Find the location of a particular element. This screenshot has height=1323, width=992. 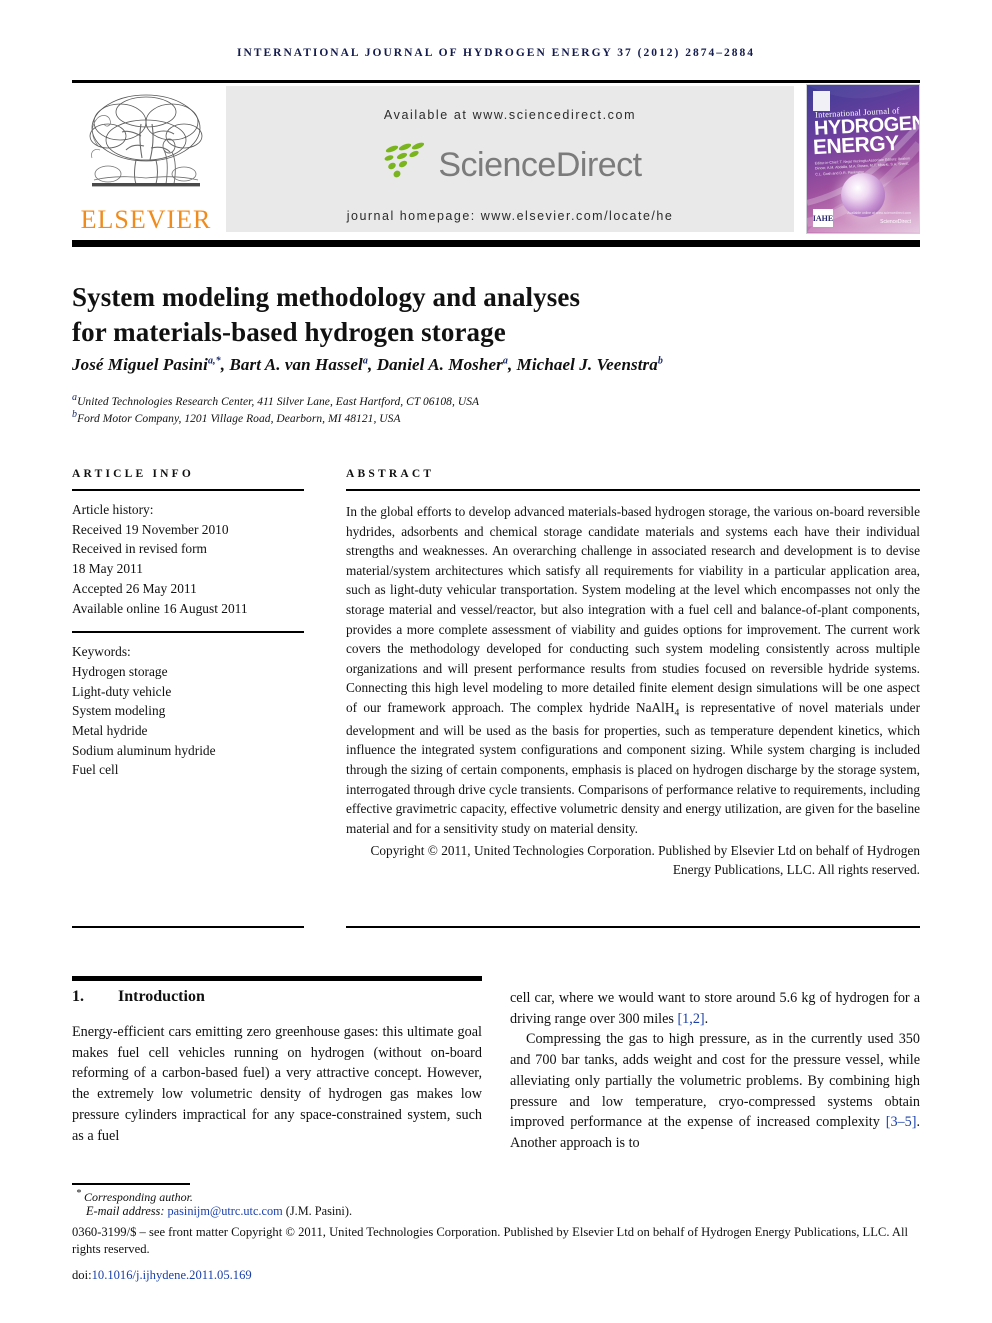

sciencedirect-wordmark: ScienceDirect is located at coordinates (540, 164).